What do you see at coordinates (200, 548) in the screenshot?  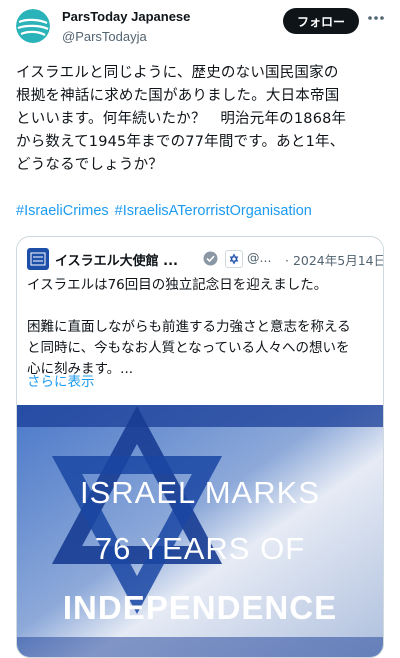 I see `image-caption-line: 76 YEARS OF` at bounding box center [200, 548].